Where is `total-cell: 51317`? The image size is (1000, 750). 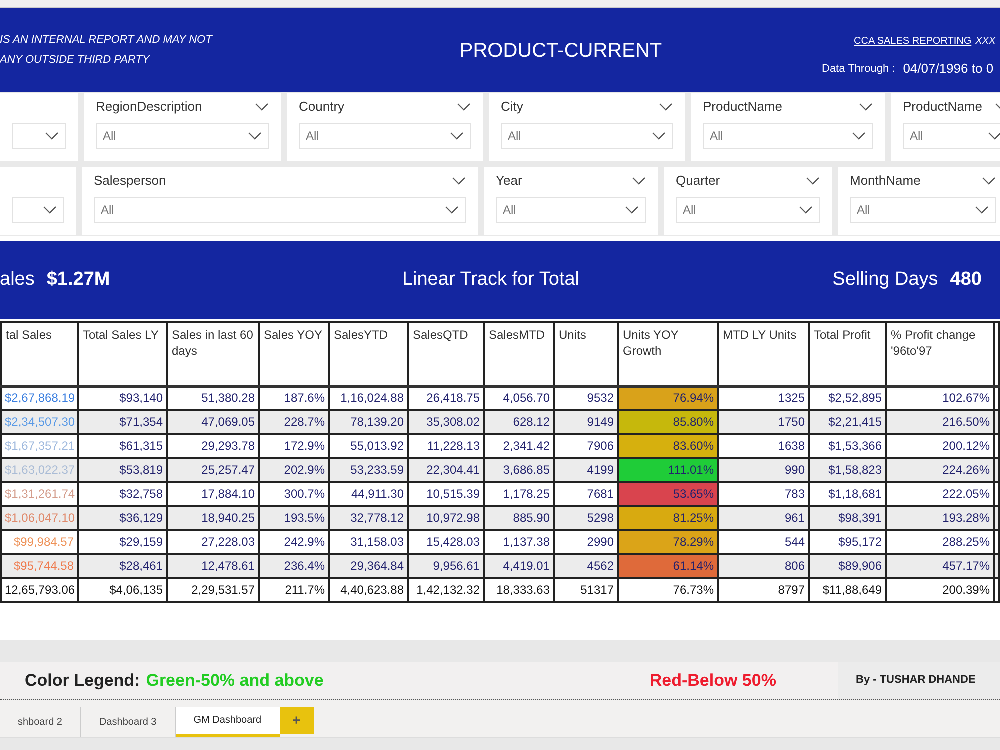
total-cell: 51317 is located at coordinates (586, 590).